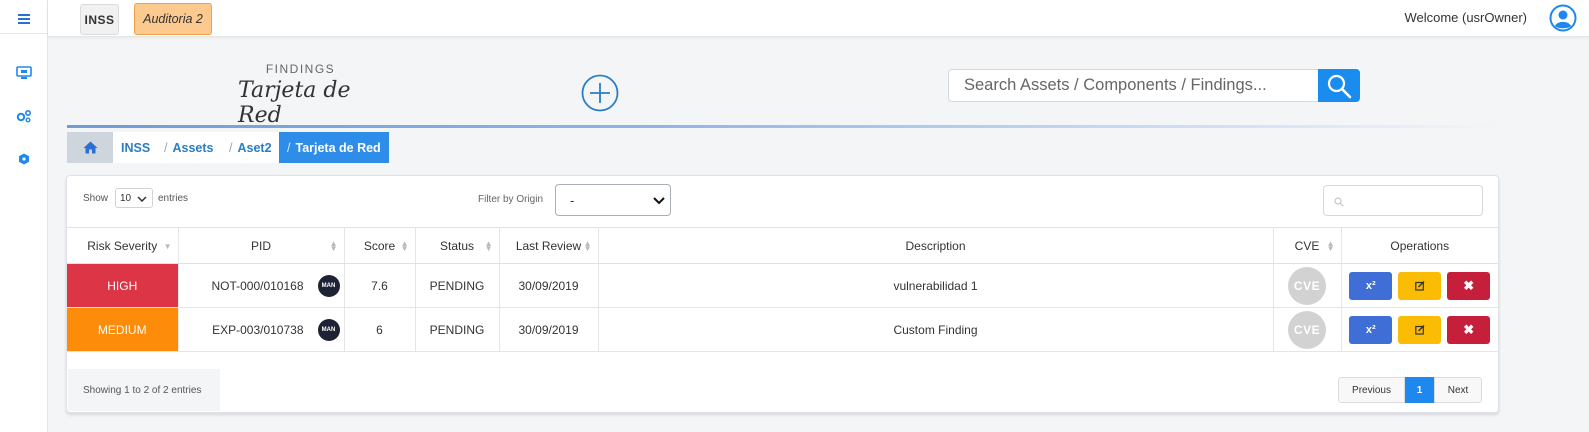  I want to click on breadcrumb-assets: / Assets, so click(189, 147).